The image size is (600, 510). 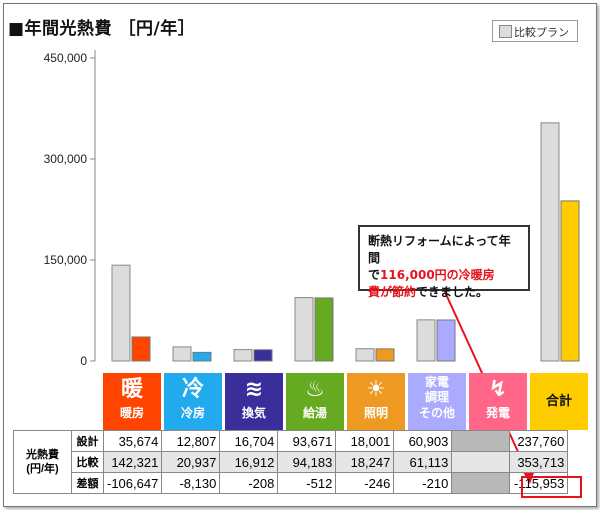 What do you see at coordinates (314, 413) in the screenshot?
I see `category-label: 給湯` at bounding box center [314, 413].